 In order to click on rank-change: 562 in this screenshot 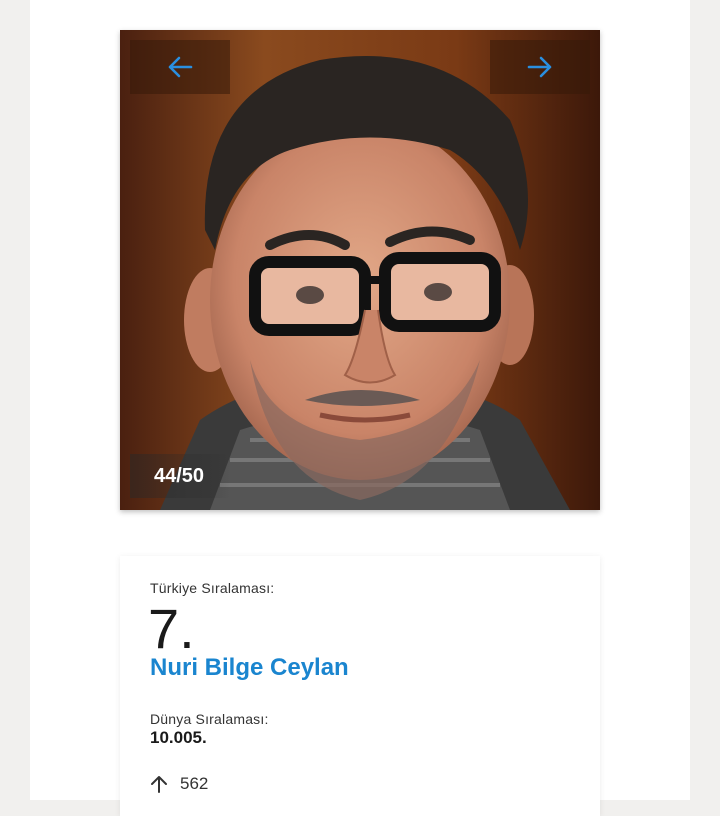, I will do `click(179, 784)`.